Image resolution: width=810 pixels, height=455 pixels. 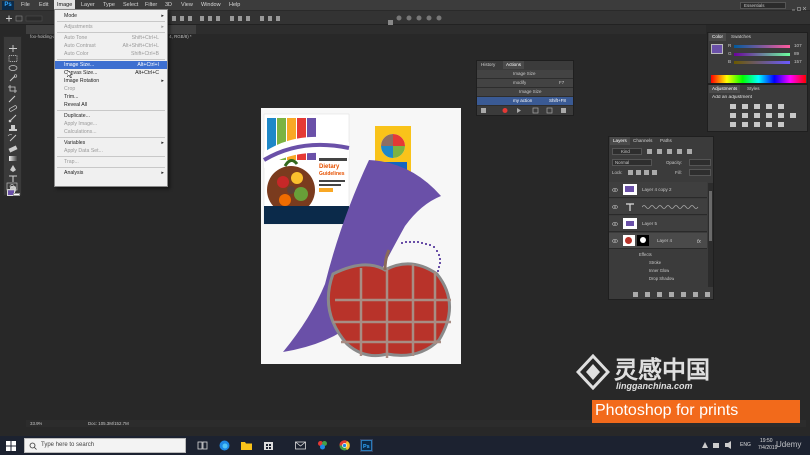 I want to click on color-preview-swatch, so click(x=717, y=49).